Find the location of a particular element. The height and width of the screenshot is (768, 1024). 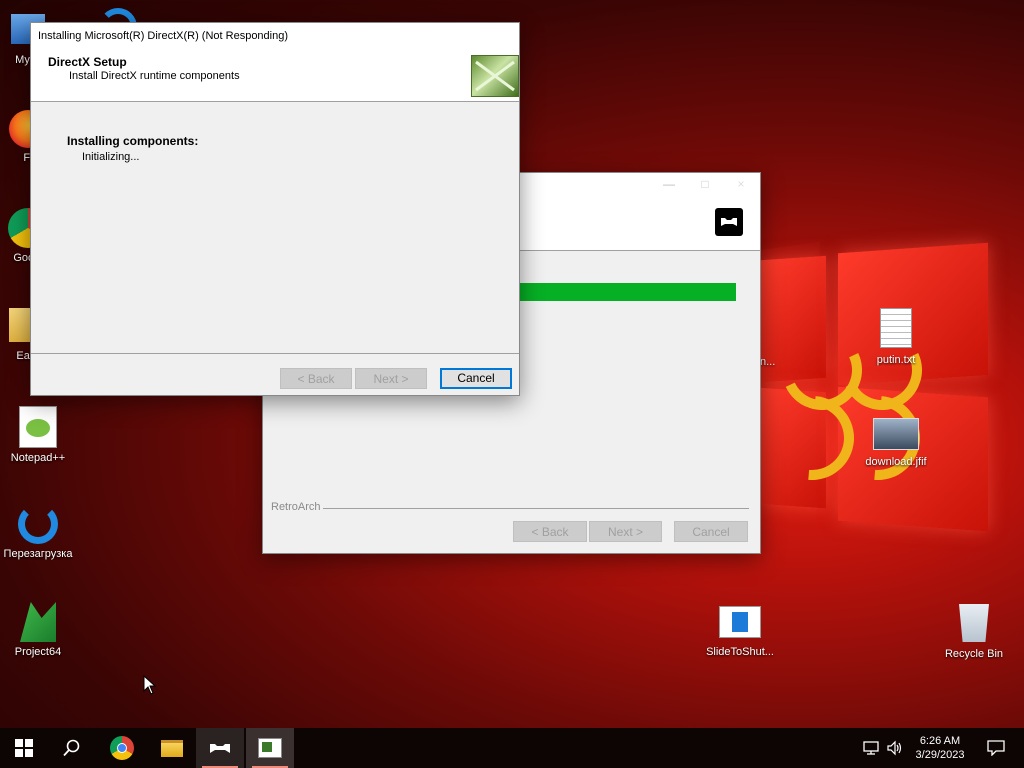

desktop-icon-label: Project64 is located at coordinates (38, 652).